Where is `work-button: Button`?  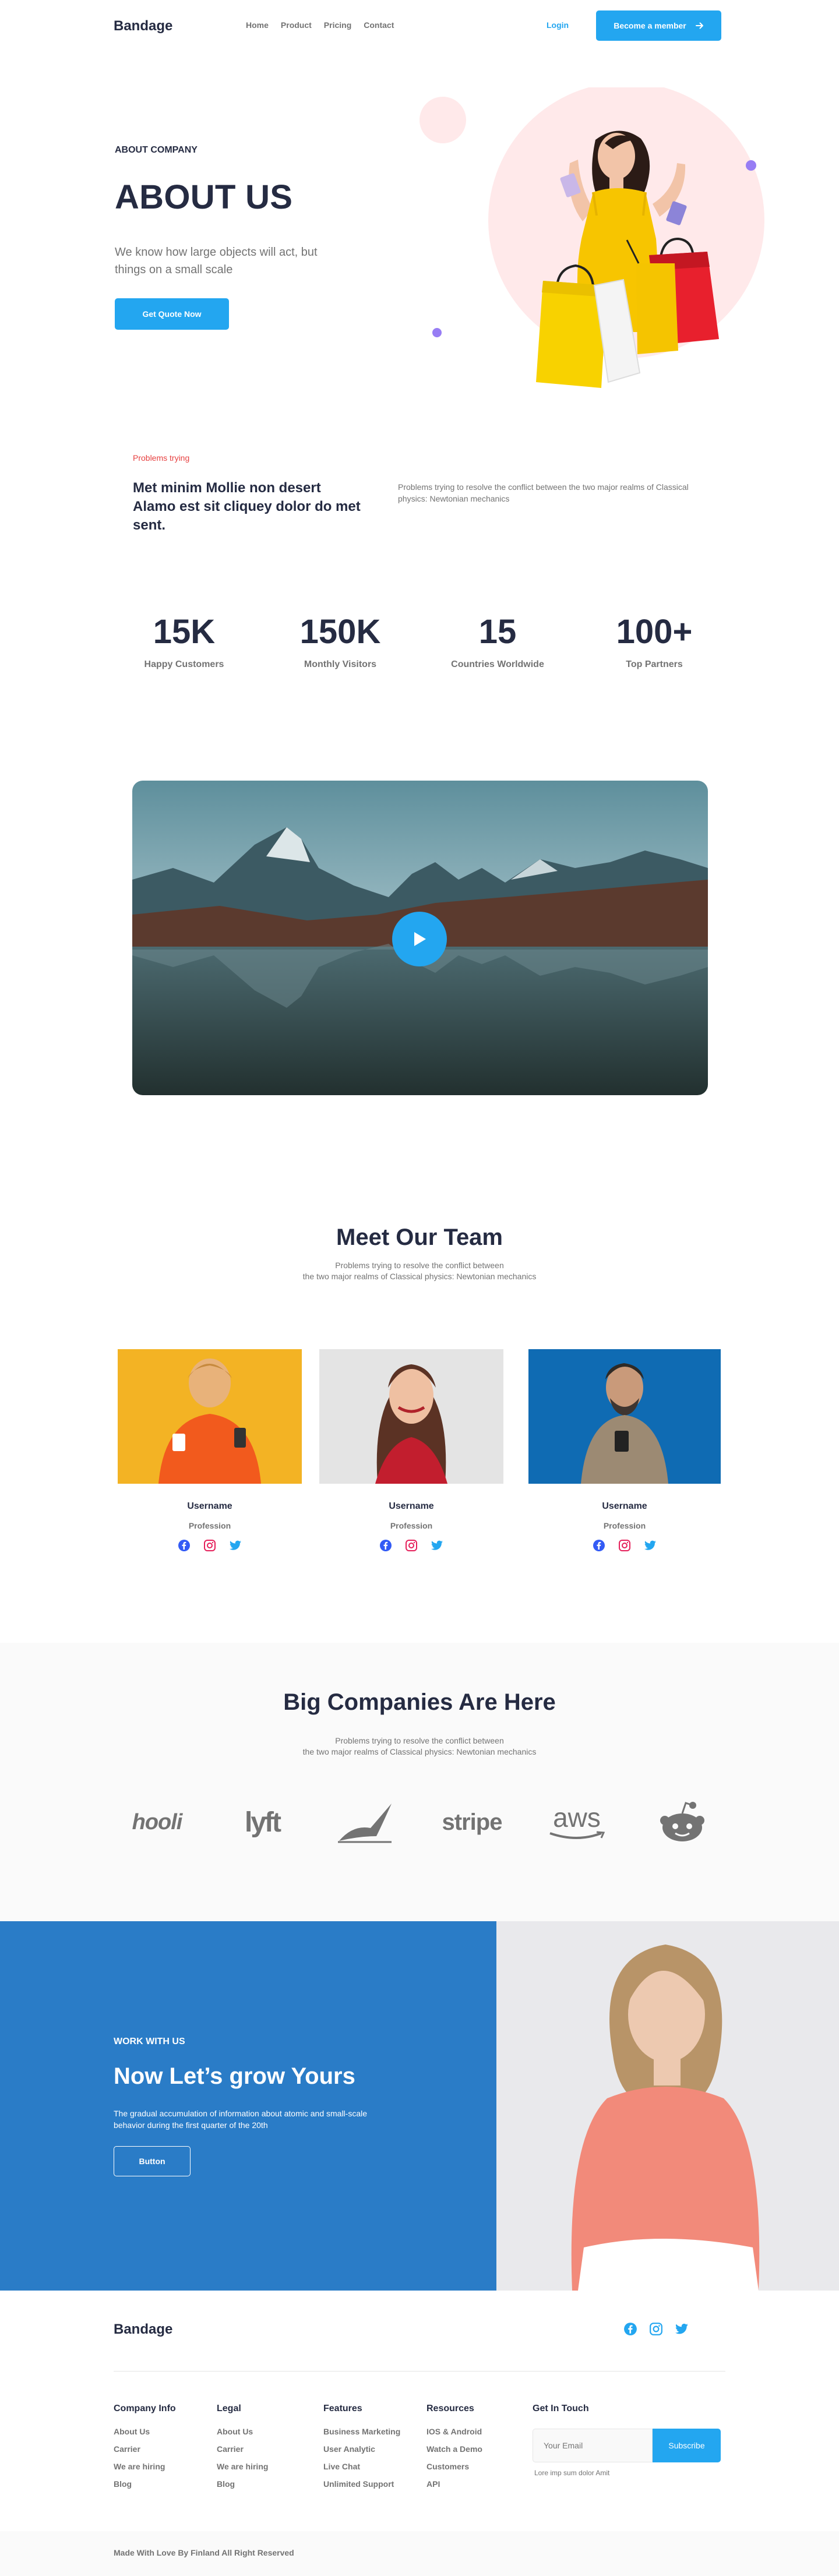
work-button: Button is located at coordinates (153, 2161).